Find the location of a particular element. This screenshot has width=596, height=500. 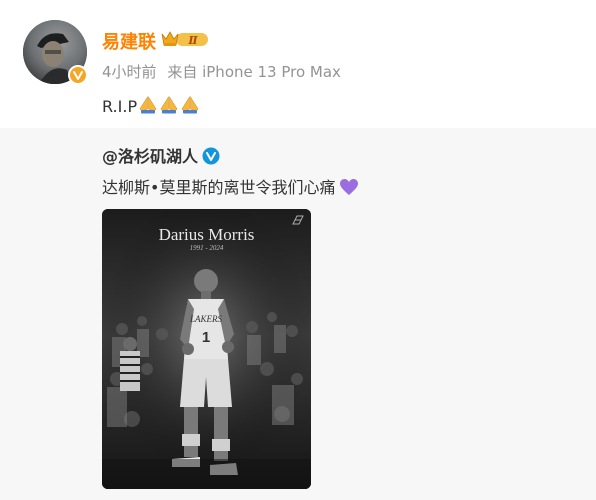

post-source: 来自 iPhone 13 Pro Max is located at coordinates (254, 72).